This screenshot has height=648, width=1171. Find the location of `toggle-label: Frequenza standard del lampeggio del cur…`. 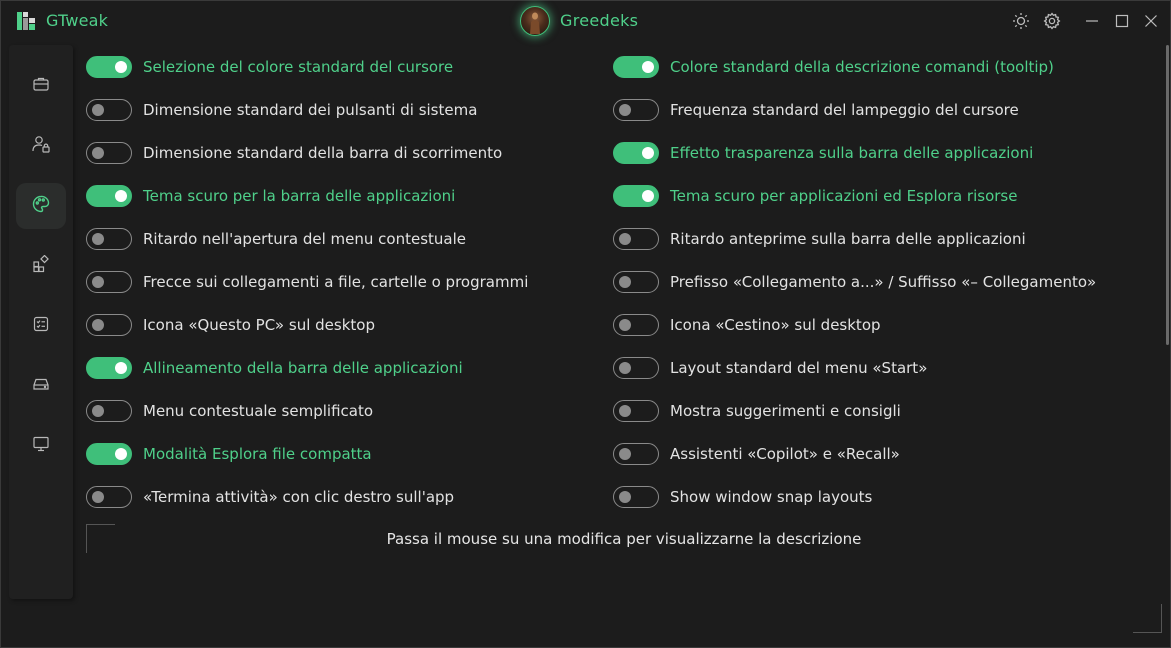

toggle-label: Frequenza standard del lampeggio del cur… is located at coordinates (844, 110).